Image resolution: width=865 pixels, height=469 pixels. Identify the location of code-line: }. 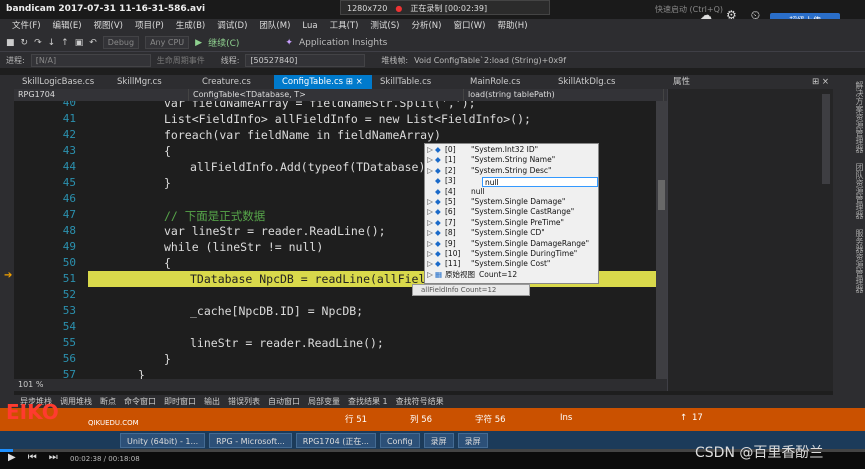
(167, 359).